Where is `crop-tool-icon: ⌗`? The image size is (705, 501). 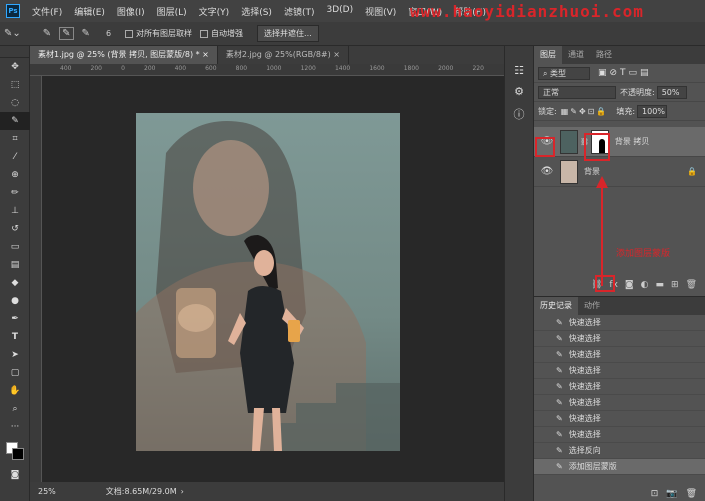 crop-tool-icon: ⌗ is located at coordinates (15, 139).